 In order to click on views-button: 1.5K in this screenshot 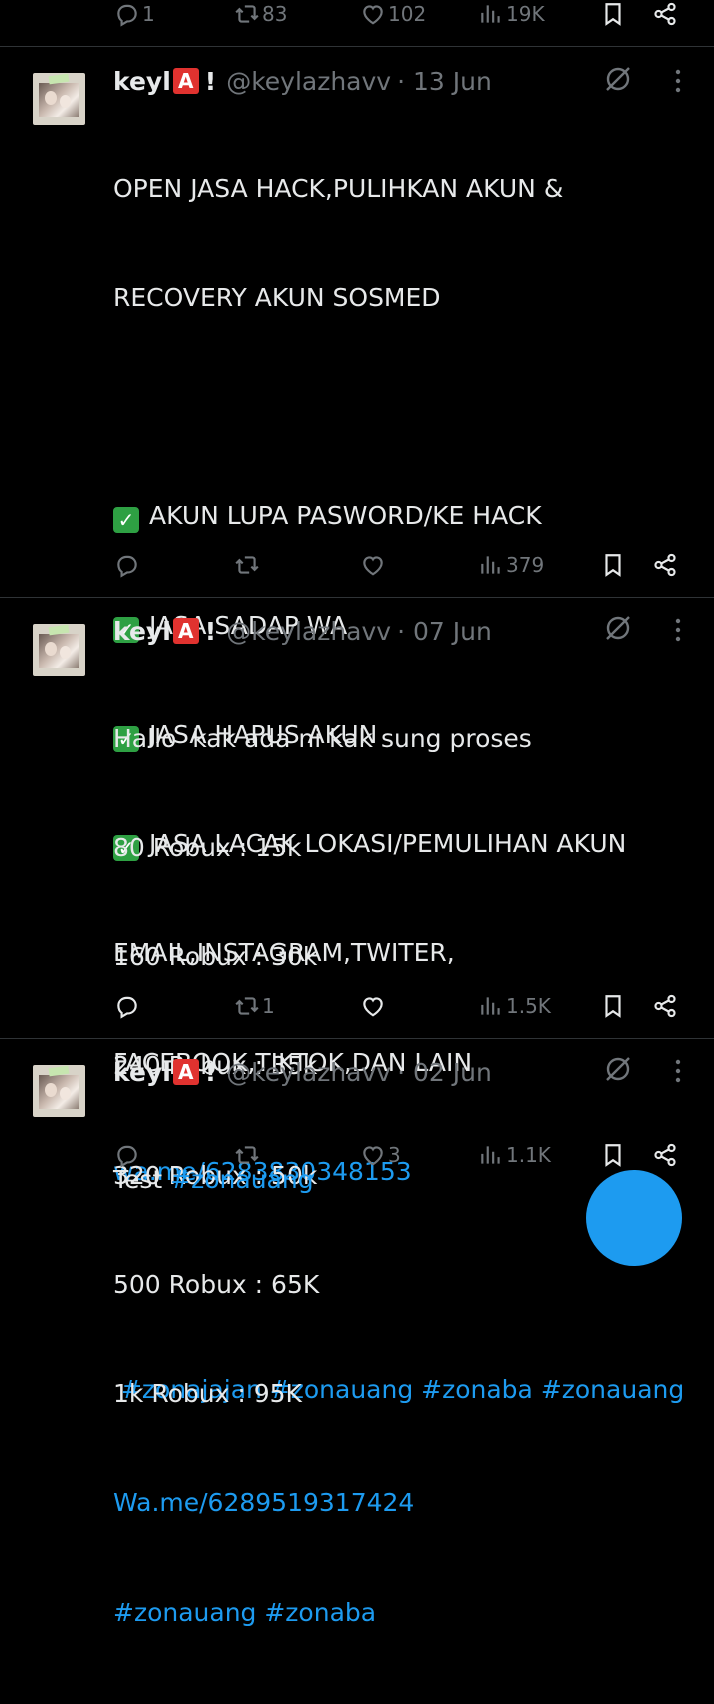, I will do `click(514, 1006)`.